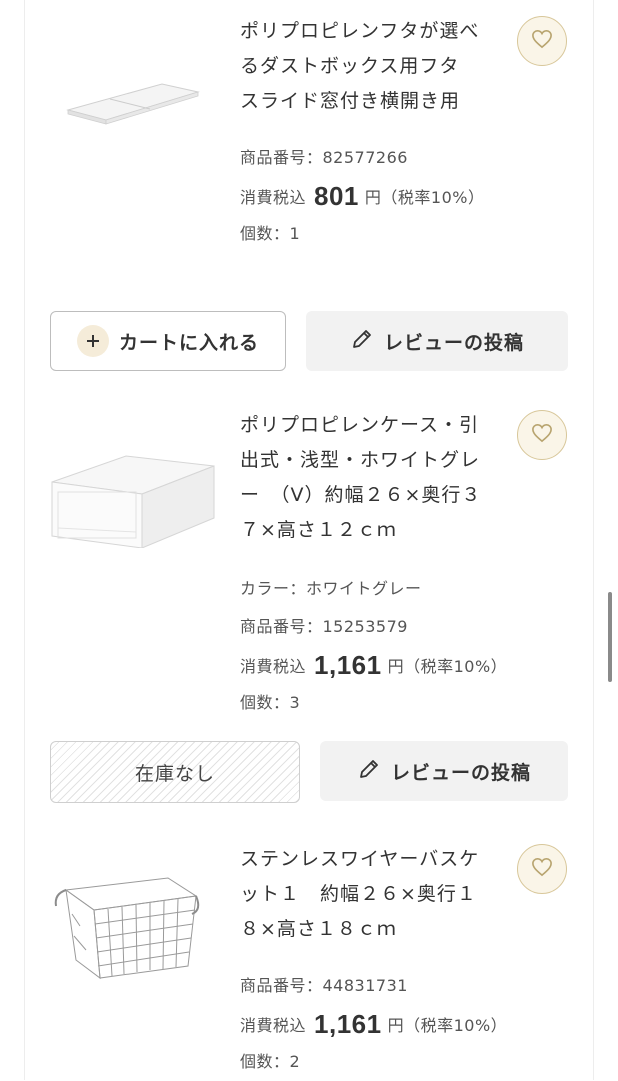  What do you see at coordinates (188, 342) in the screenshot?
I see `add-to-cart-label: カートに入れる` at bounding box center [188, 342].